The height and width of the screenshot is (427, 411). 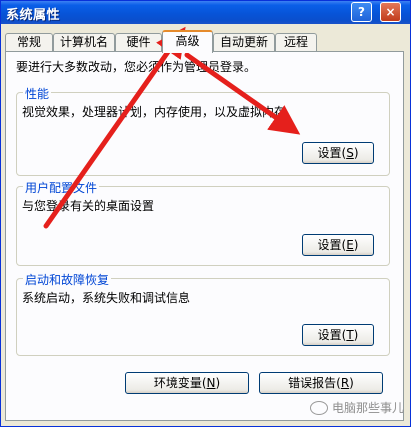 What do you see at coordinates (244, 42) in the screenshot?
I see `tab-automatic-updates: 自动更新` at bounding box center [244, 42].